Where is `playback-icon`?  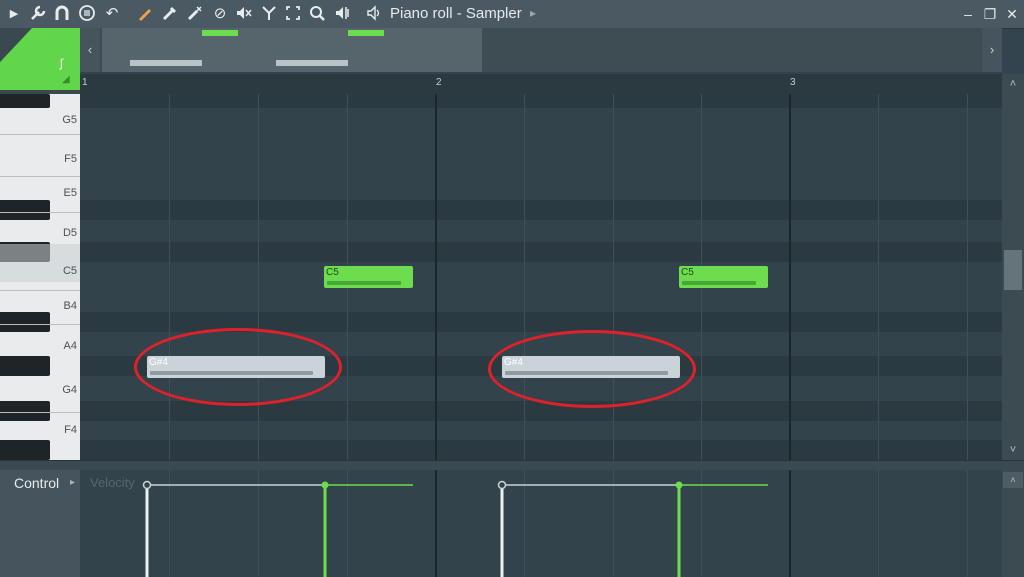
playback-icon is located at coordinates (342, 14).